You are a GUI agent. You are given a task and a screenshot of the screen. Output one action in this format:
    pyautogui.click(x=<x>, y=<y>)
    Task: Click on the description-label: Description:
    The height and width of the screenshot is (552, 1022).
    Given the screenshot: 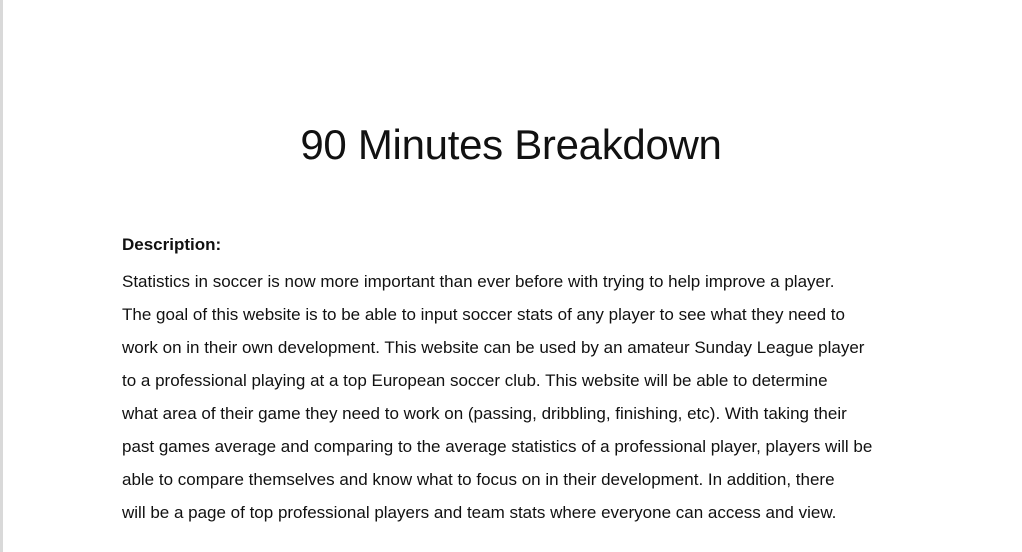 What is the action you would take?
    pyautogui.click(x=172, y=244)
    